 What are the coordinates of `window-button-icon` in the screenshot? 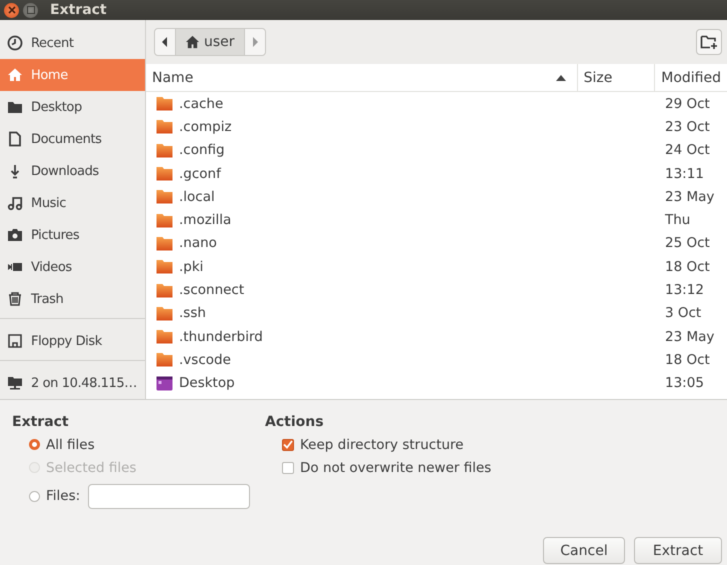 It's located at (30, 10).